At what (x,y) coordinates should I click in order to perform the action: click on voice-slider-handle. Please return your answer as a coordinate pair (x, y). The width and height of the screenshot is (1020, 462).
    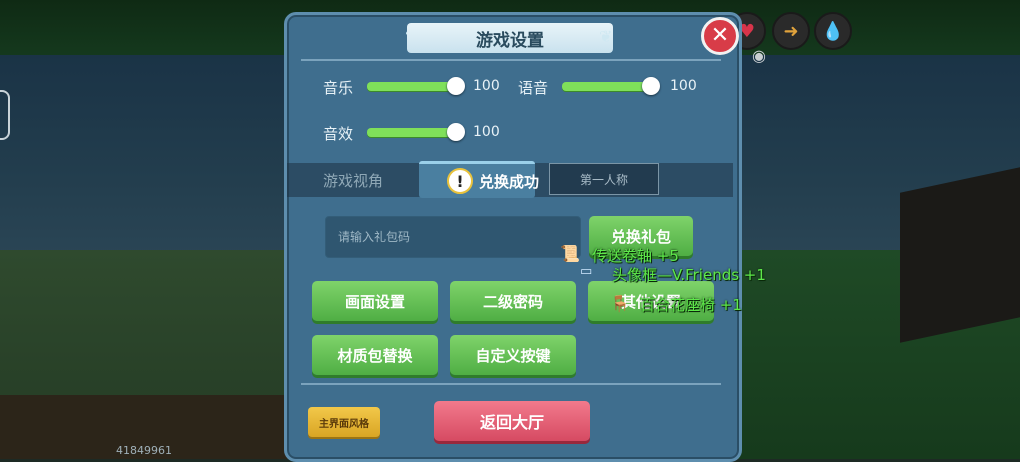
    Looking at the image, I should click on (651, 86).